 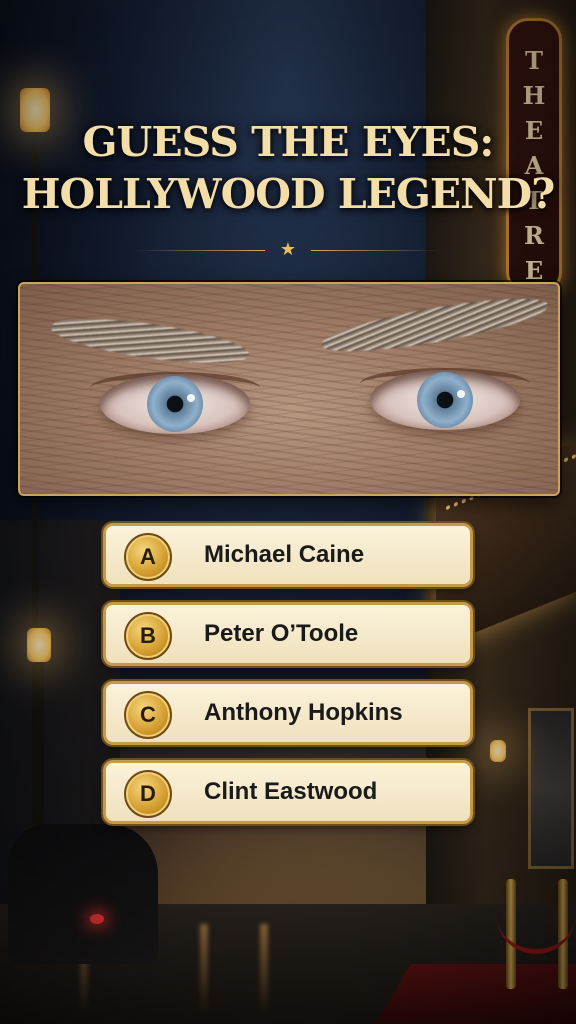 I want to click on answer-option-a: A Michael Caine, so click(x=288, y=555).